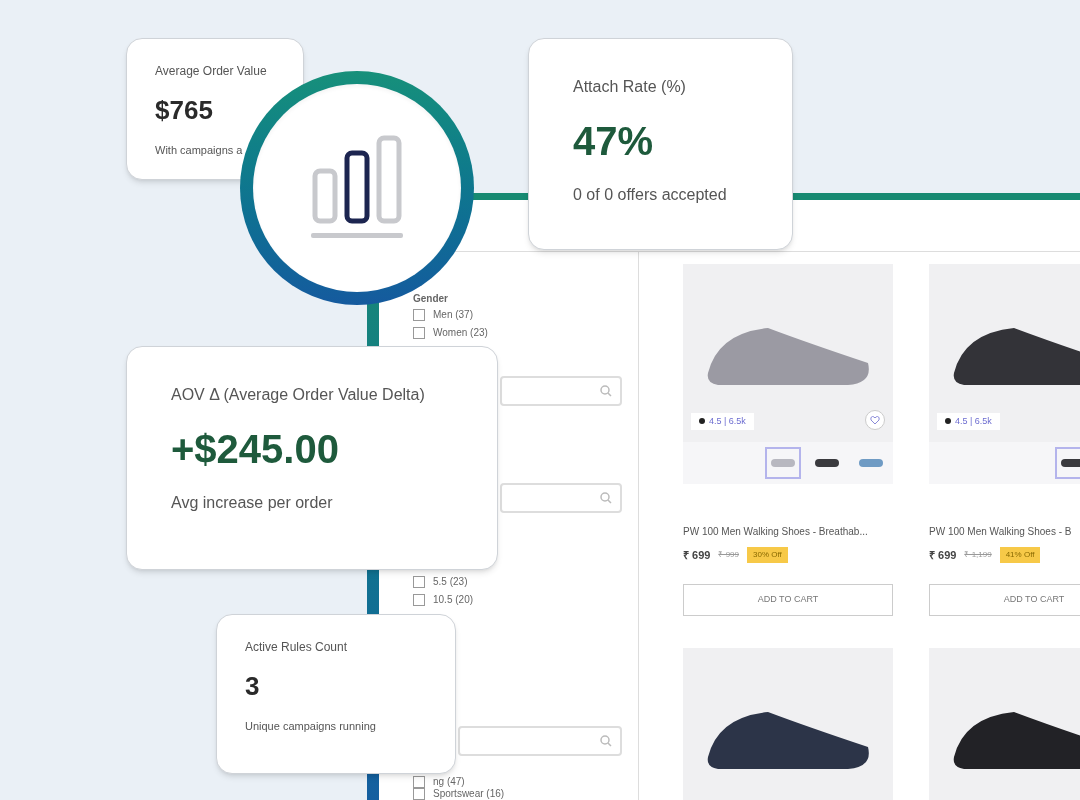 This screenshot has width=1080, height=800. What do you see at coordinates (255, 449) in the screenshot?
I see `metric-value: +$245.00` at bounding box center [255, 449].